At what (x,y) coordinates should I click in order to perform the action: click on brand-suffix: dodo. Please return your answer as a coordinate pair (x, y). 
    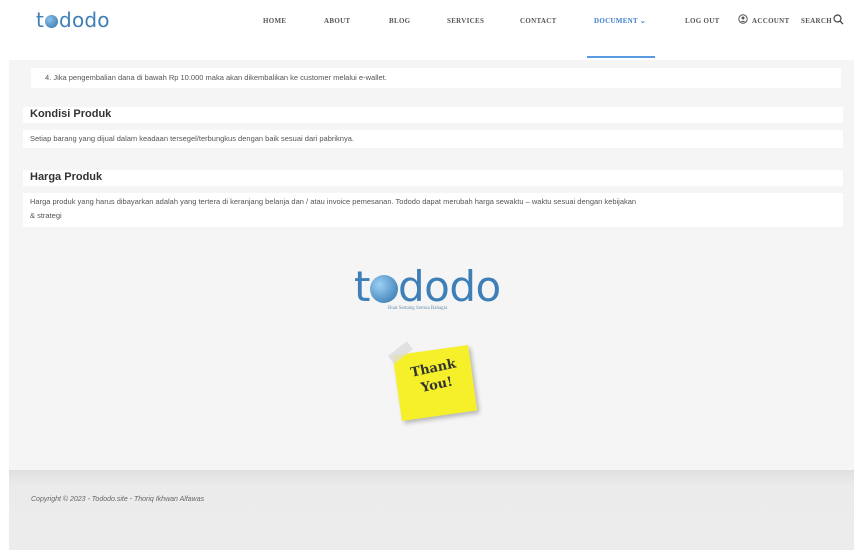
    Looking at the image, I should click on (84, 20).